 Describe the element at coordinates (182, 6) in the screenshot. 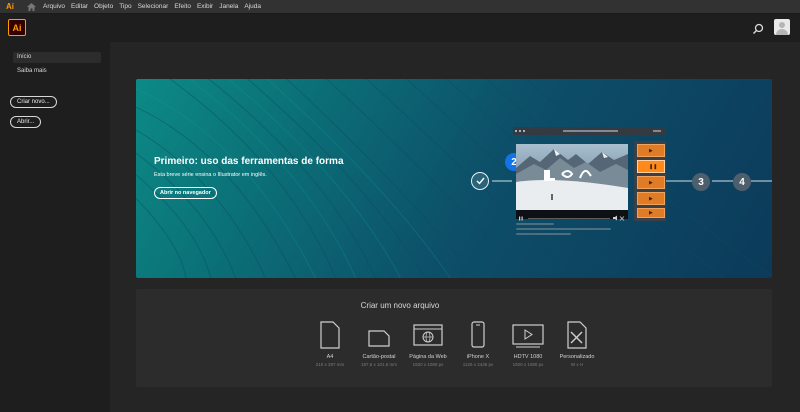

I see `menu-efeito: Efeito` at that location.